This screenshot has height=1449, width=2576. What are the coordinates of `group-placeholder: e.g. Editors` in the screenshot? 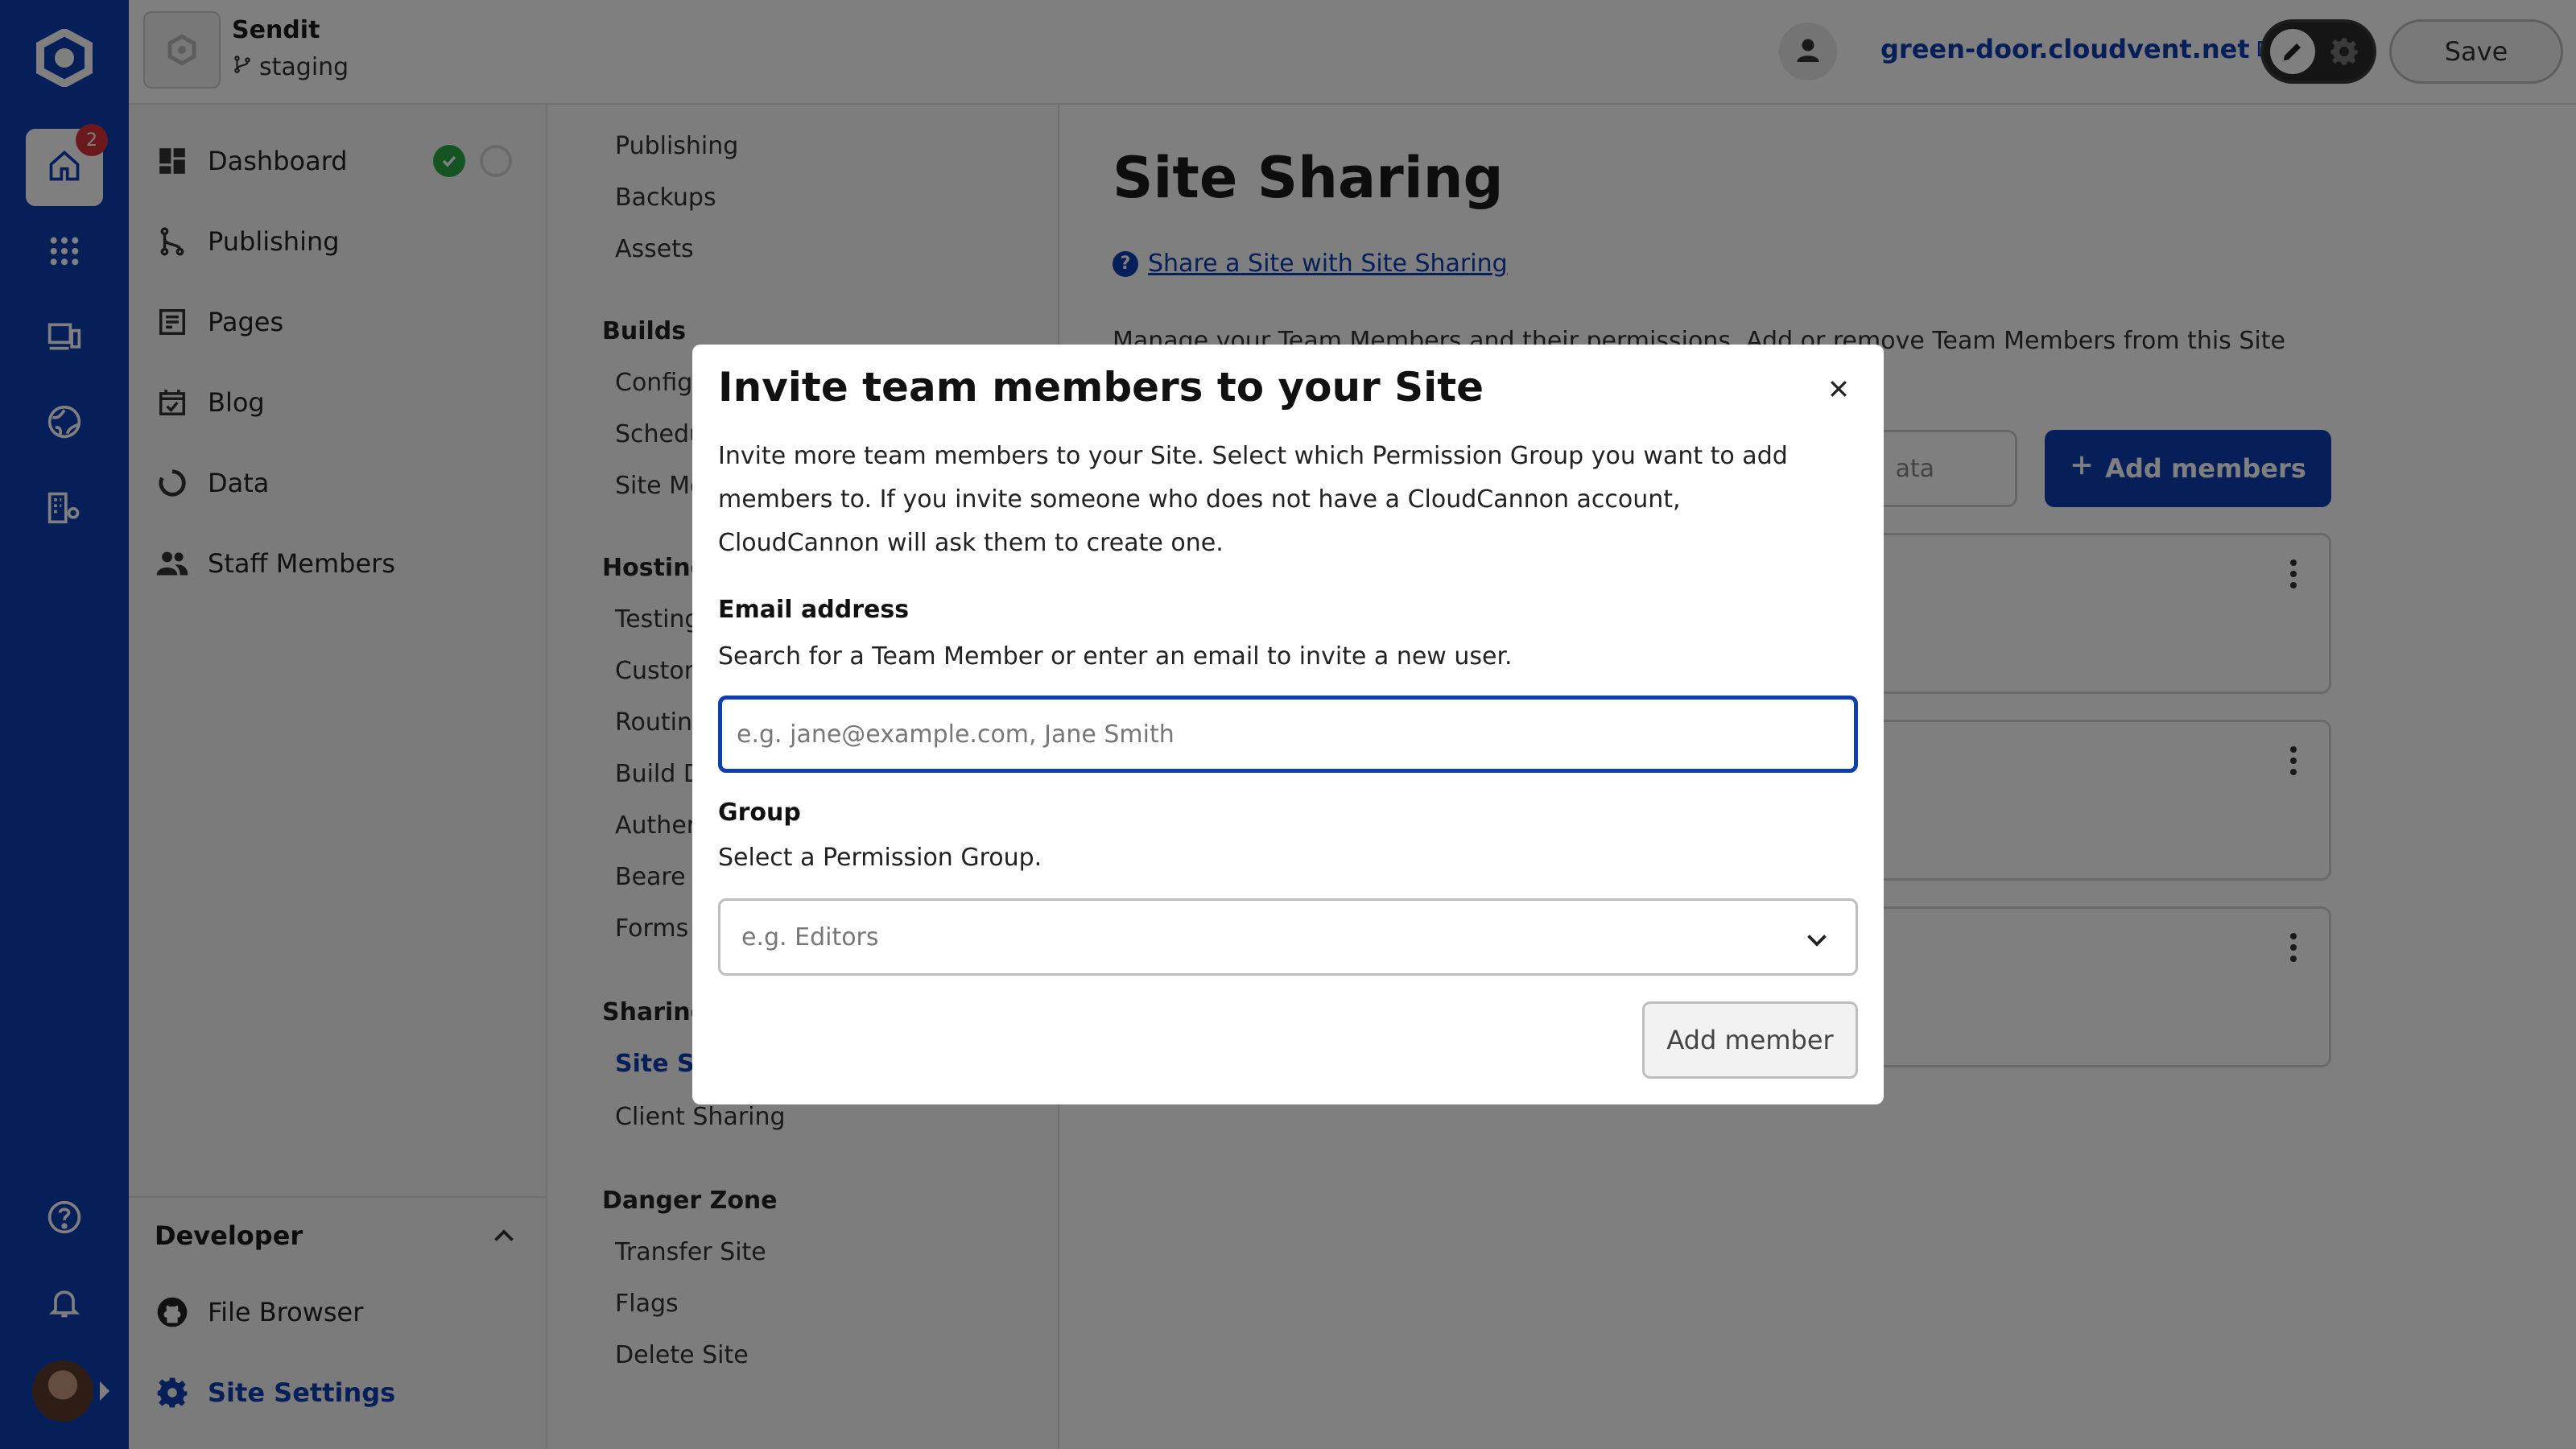 It's located at (810, 937).